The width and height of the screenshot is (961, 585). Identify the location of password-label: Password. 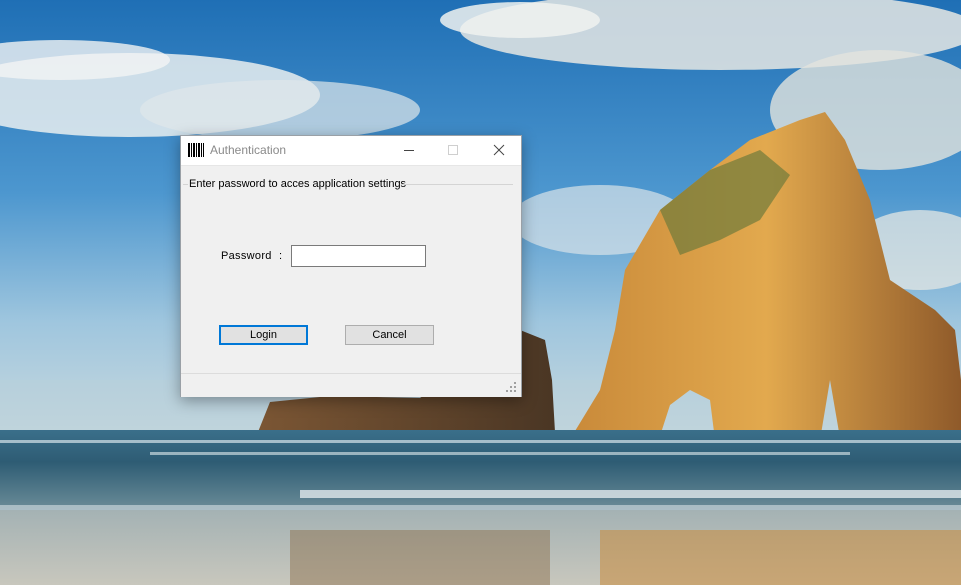
(246, 256).